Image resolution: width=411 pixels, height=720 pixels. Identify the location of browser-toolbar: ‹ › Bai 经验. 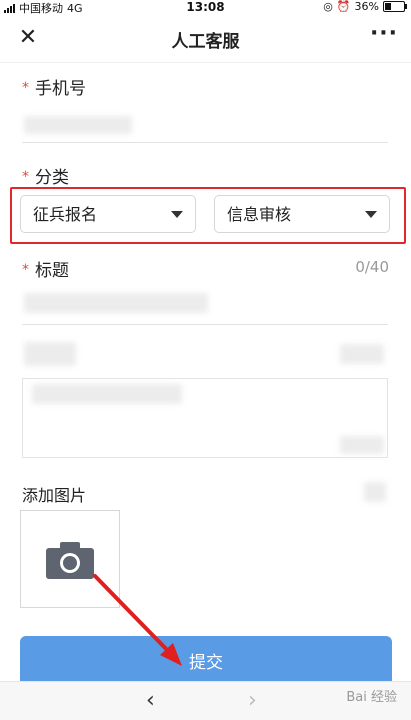
(205, 700).